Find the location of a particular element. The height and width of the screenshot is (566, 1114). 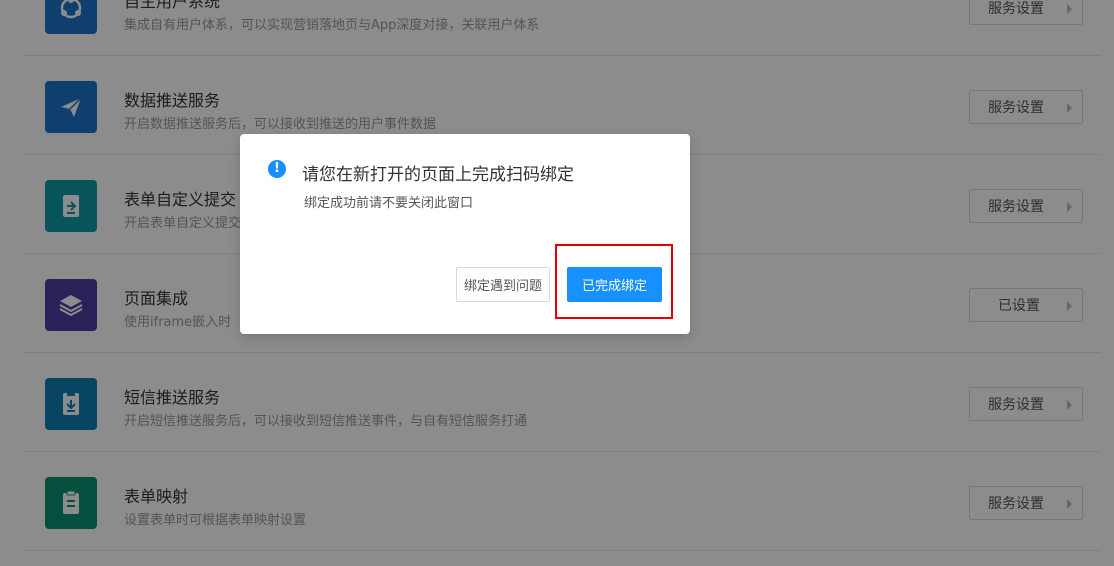

highlight-box is located at coordinates (614, 281).